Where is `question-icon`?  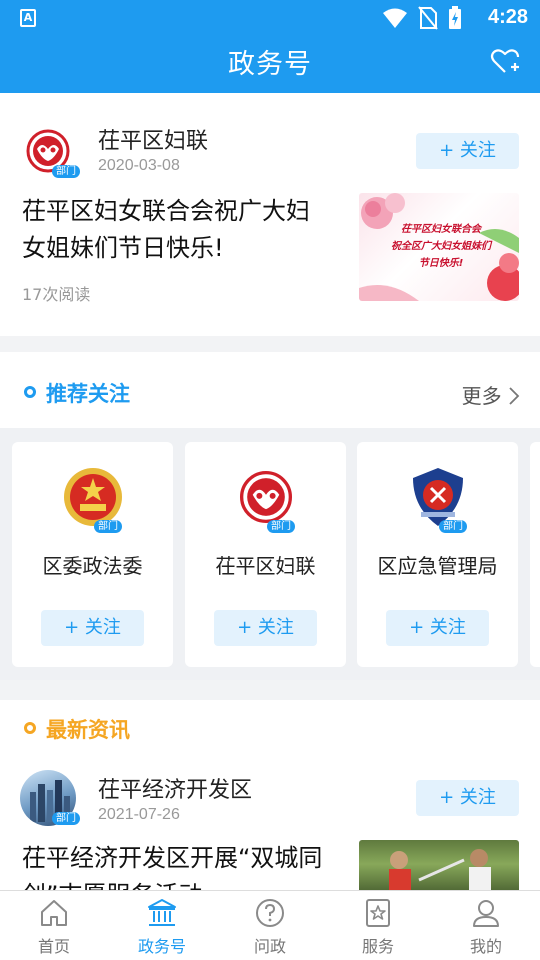
question-icon is located at coordinates (270, 913).